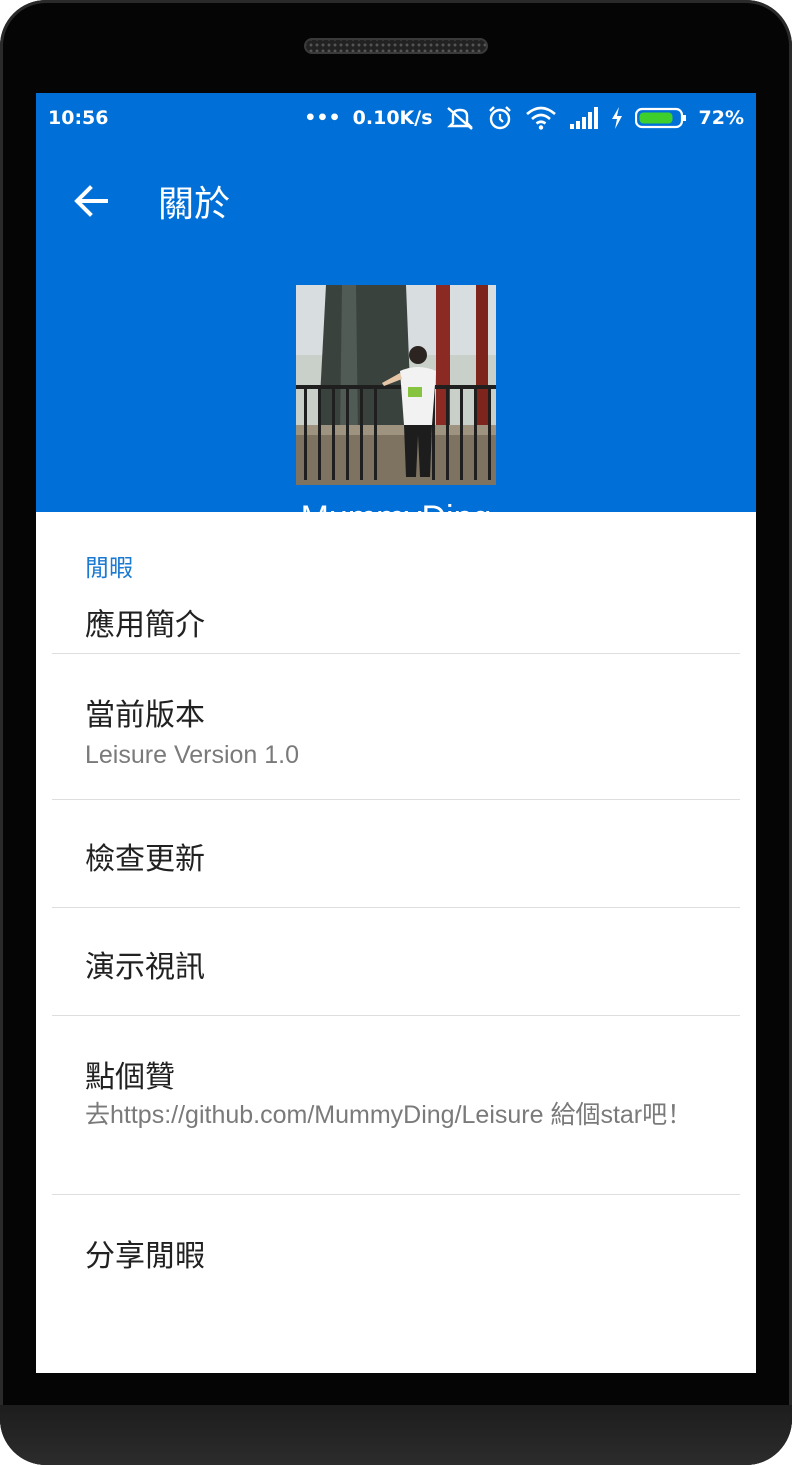 Image resolution: width=792 pixels, height=1465 pixels. I want to click on item-label: 分享閒暇, so click(145, 1256).